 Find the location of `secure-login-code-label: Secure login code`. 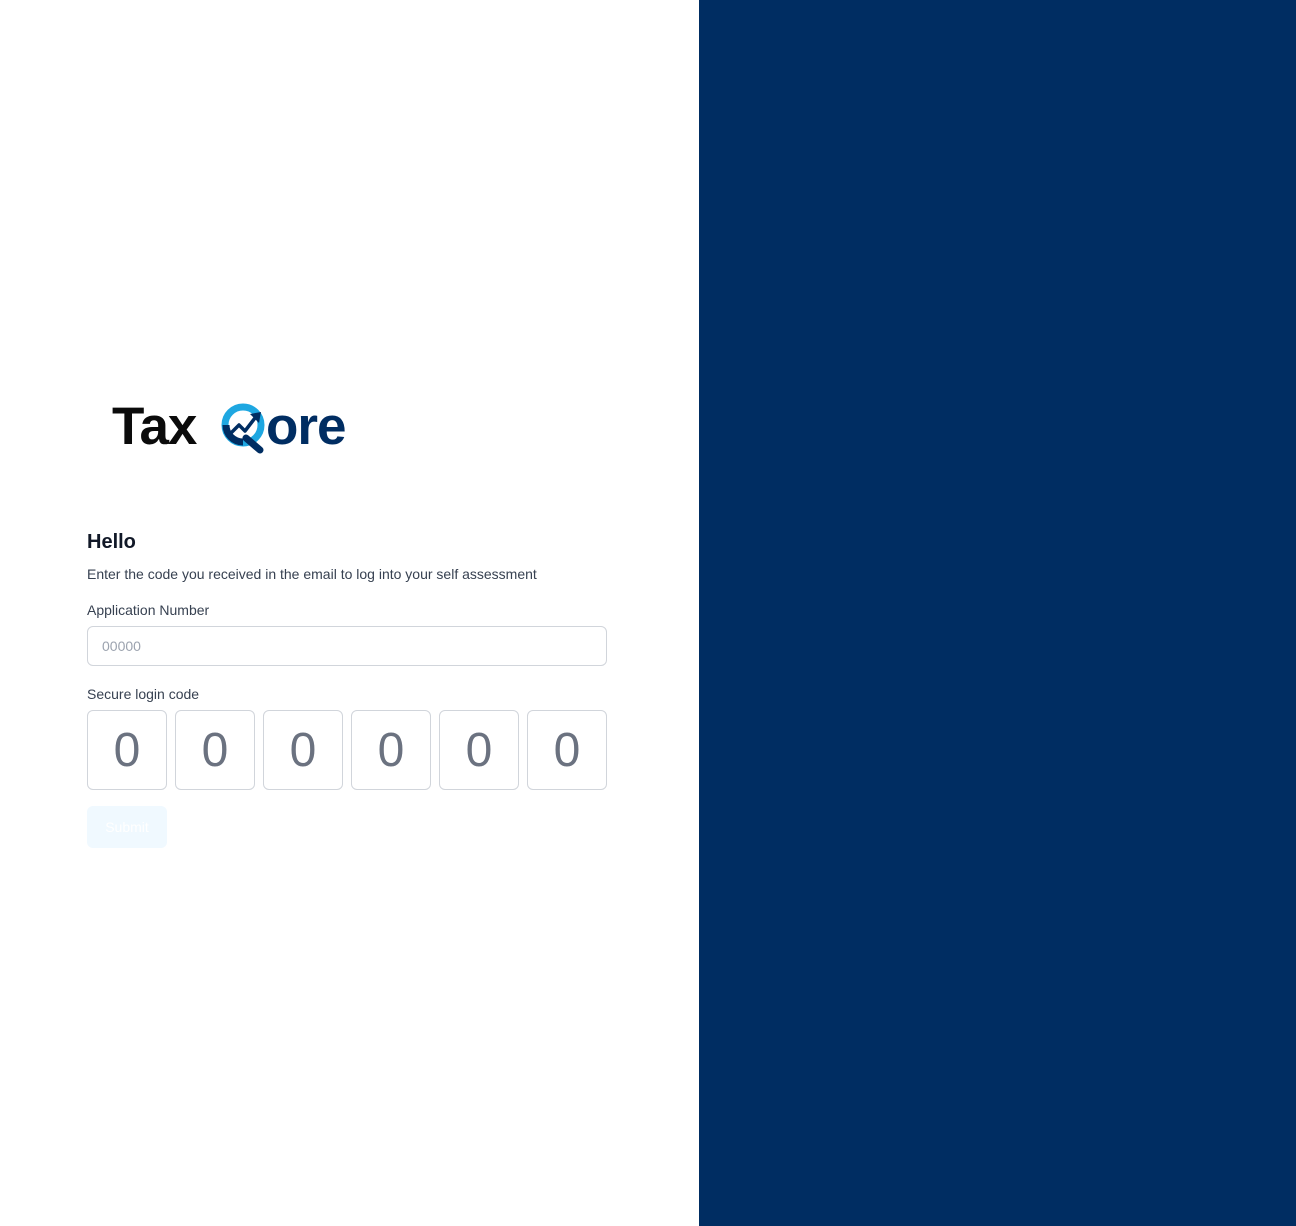

secure-login-code-label: Secure login code is located at coordinates (143, 694).